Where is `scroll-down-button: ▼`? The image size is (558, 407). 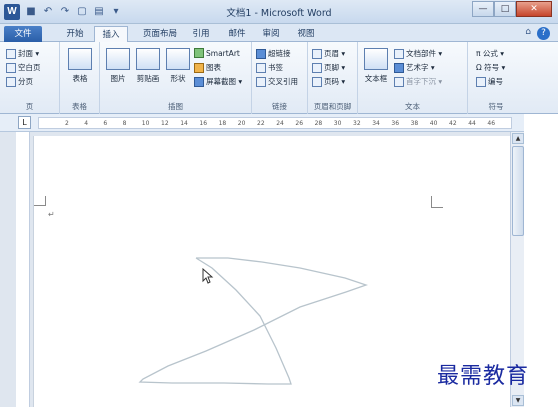
scroll-down-button: ▼ is located at coordinates (518, 400).